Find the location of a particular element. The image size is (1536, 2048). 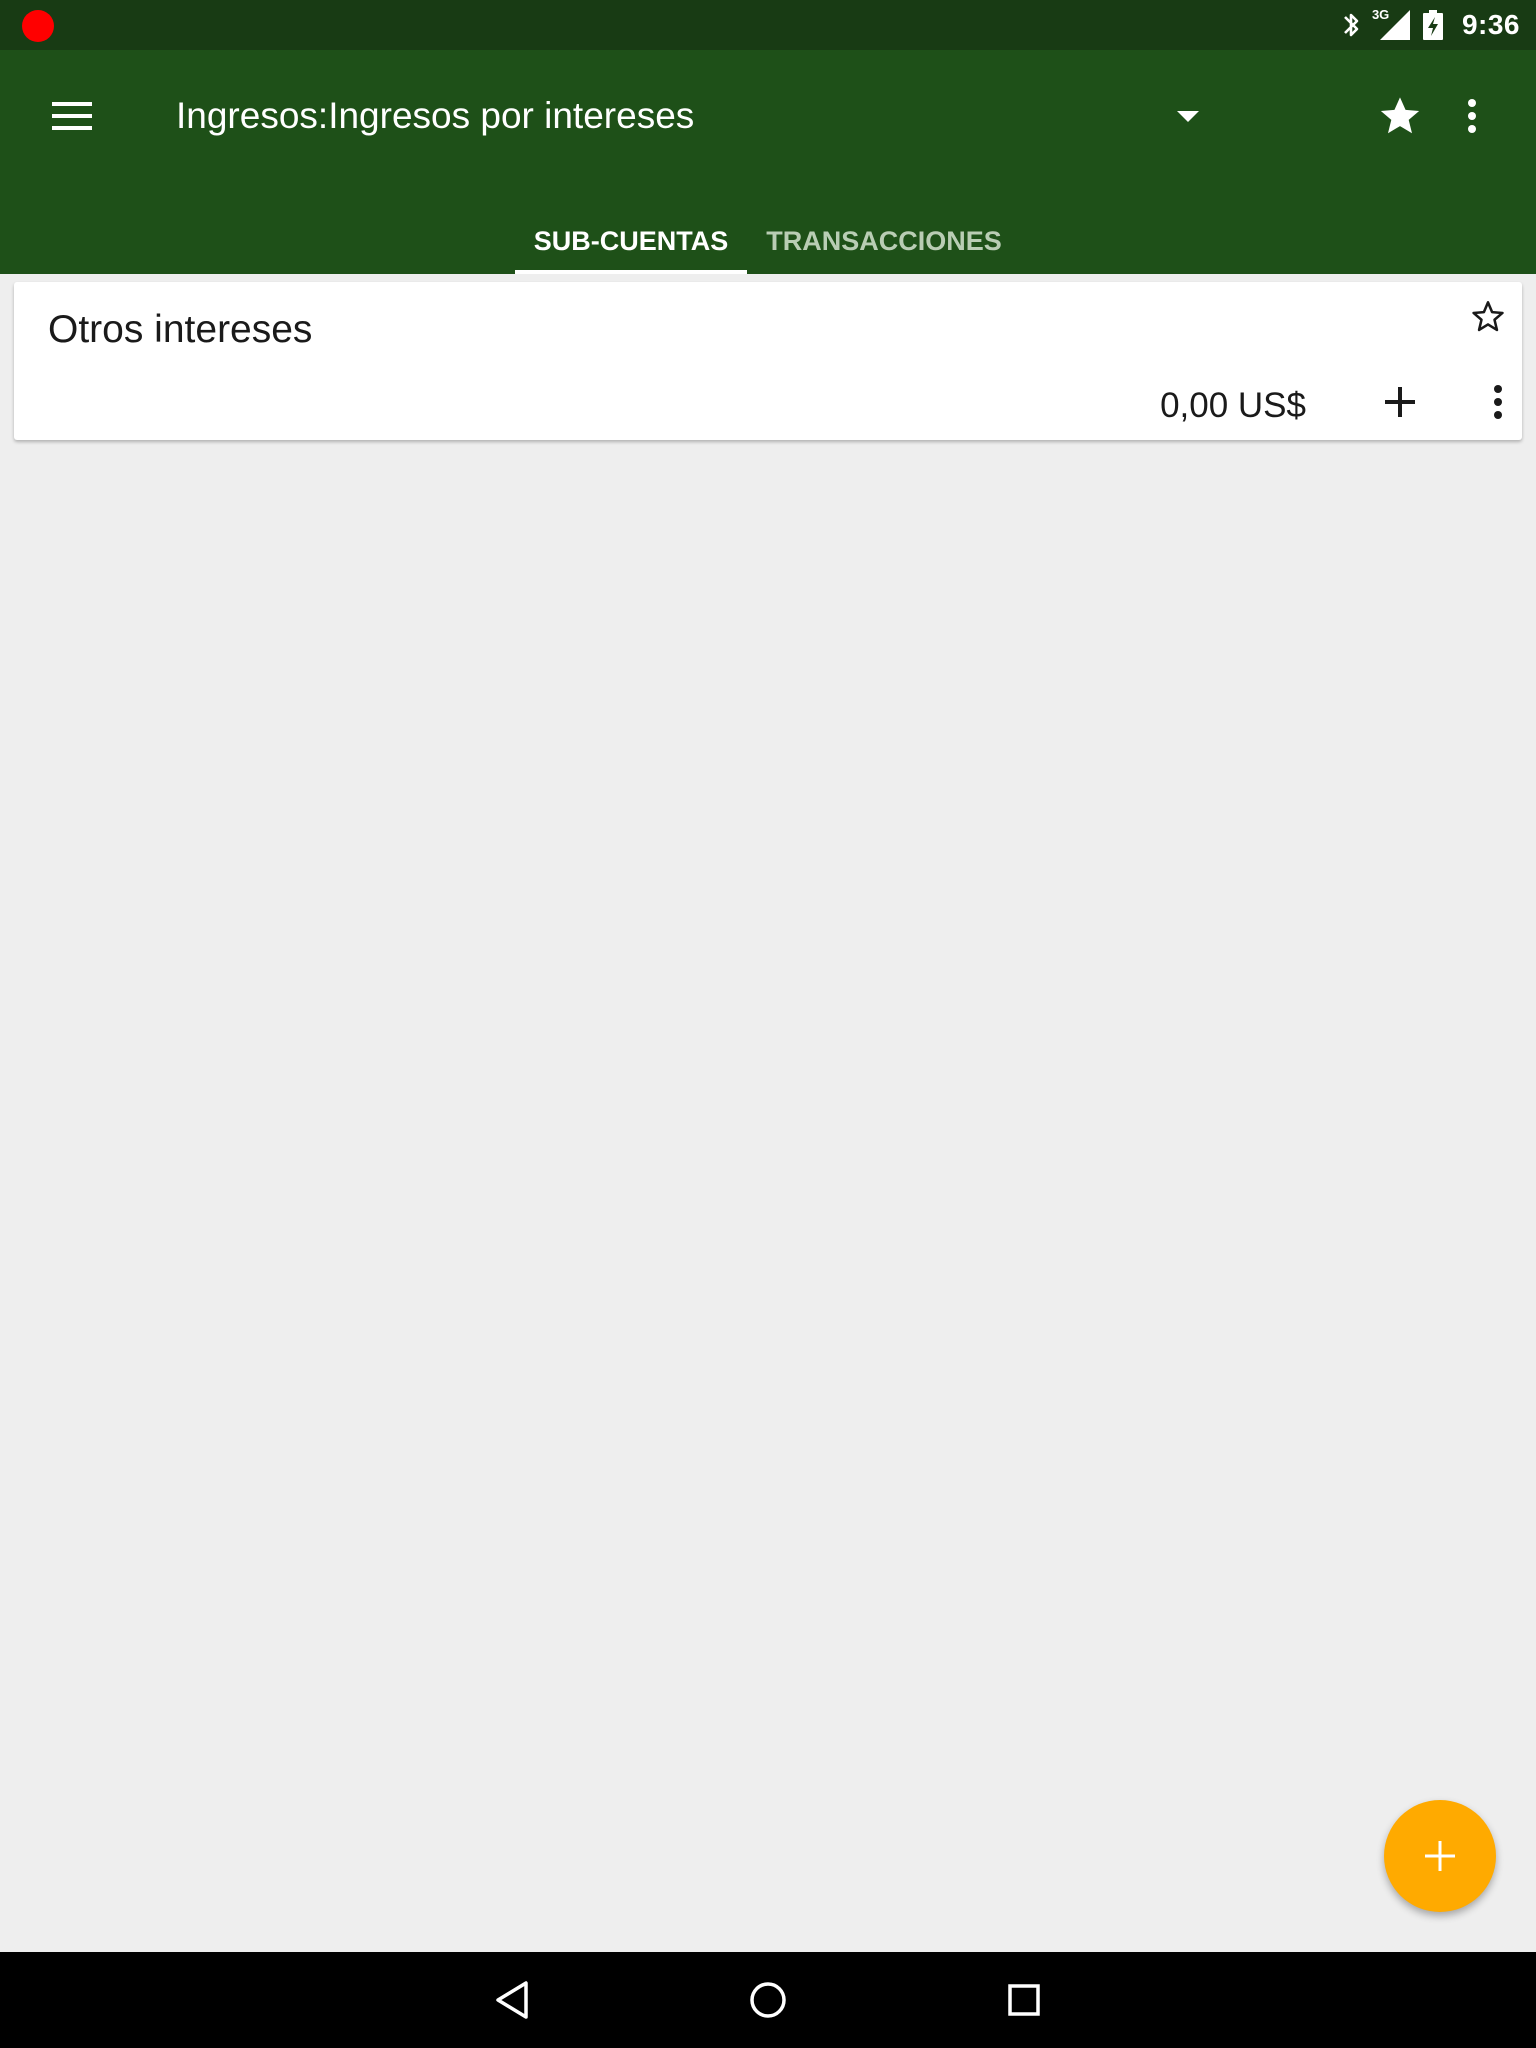

tab-sub-cuentas: SUB-CUENTAS is located at coordinates (631, 247).